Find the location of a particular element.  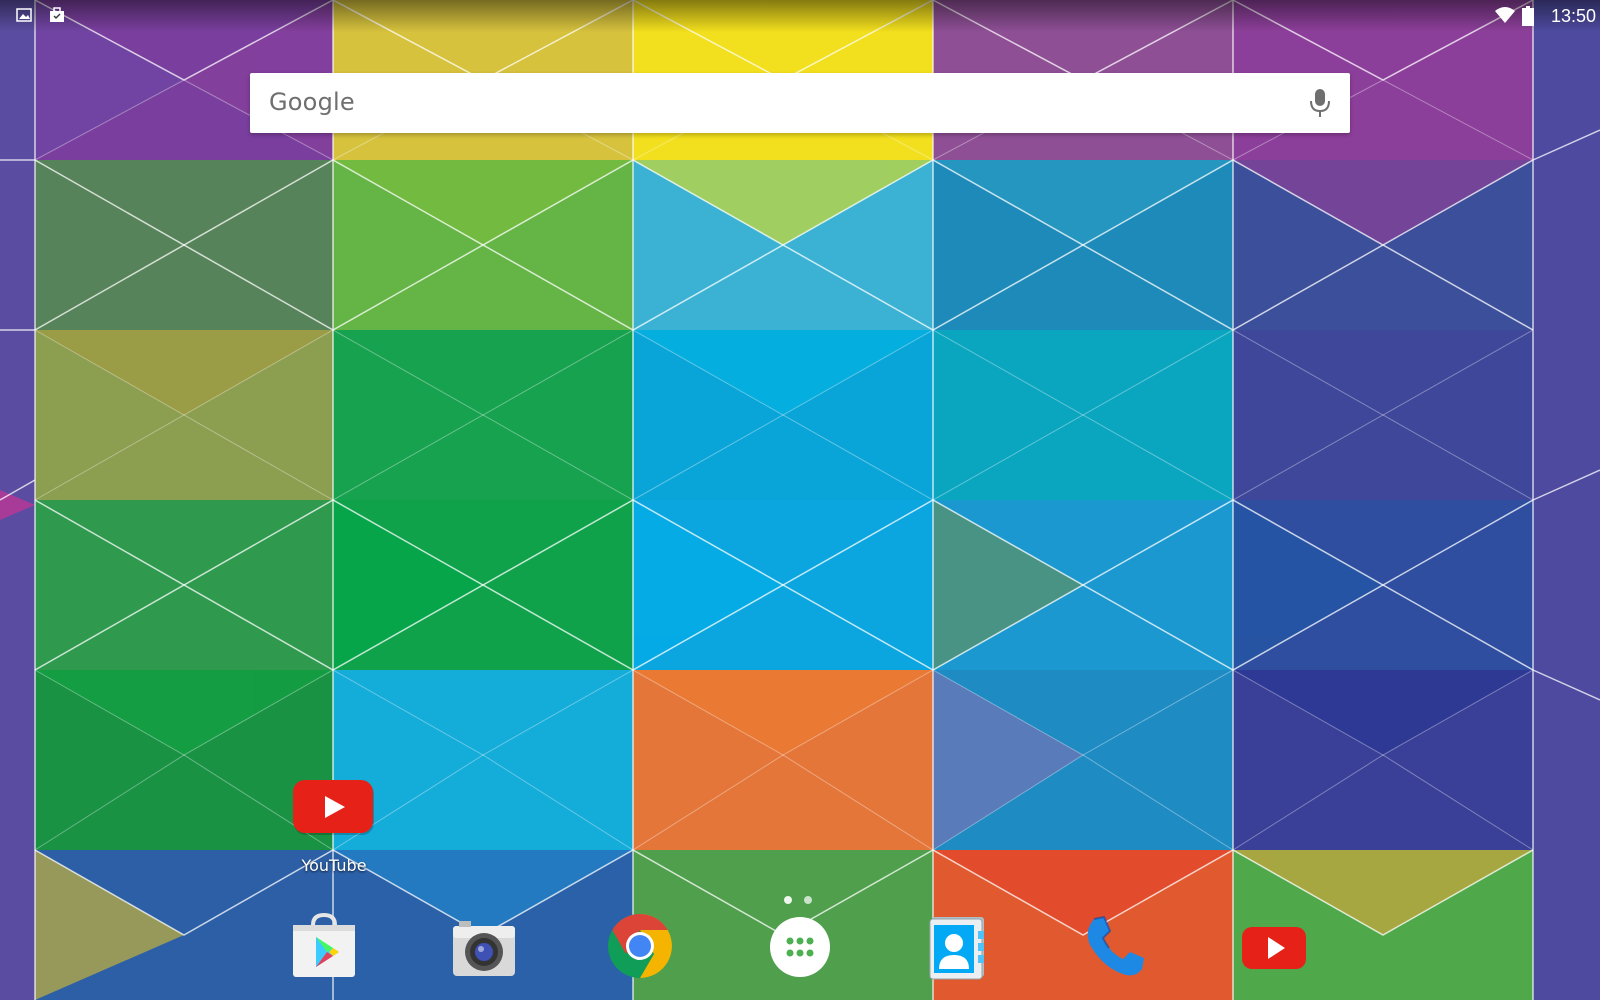

google-search-bar: Google is located at coordinates (800, 103).